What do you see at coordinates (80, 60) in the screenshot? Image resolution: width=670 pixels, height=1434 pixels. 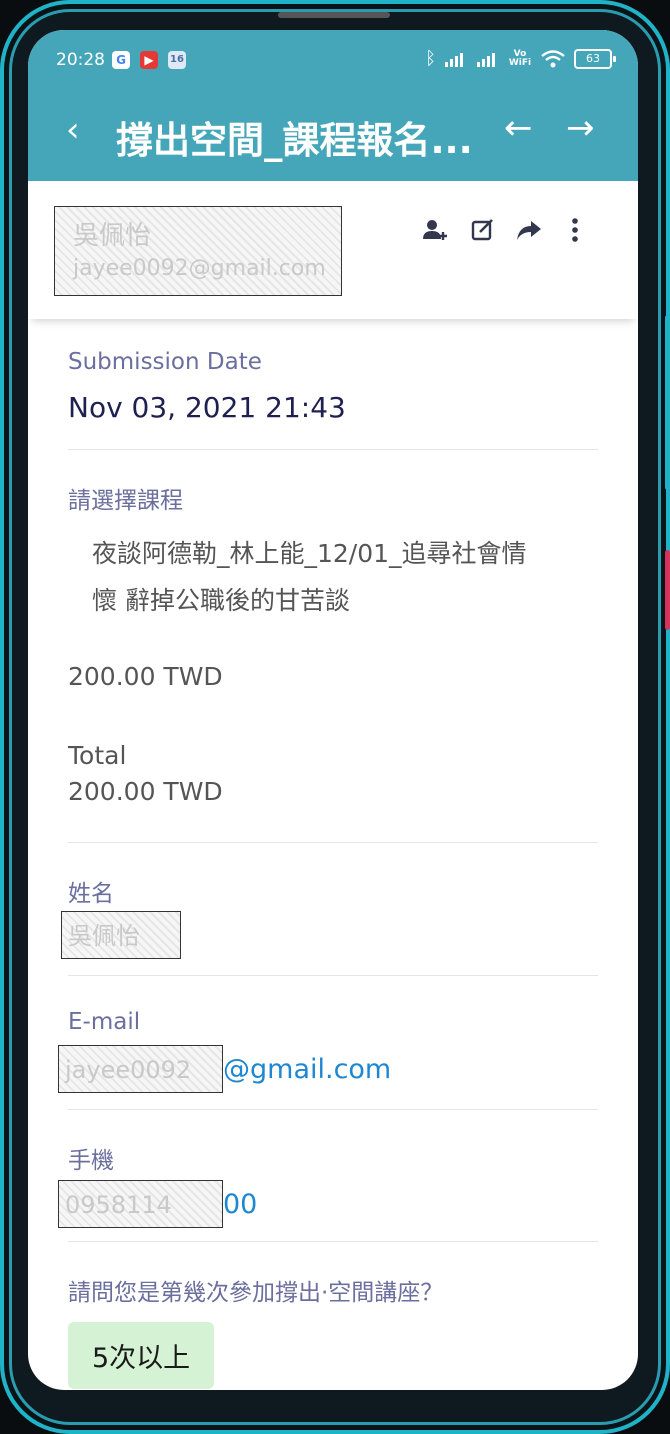 I see `status-time: 20:28` at bounding box center [80, 60].